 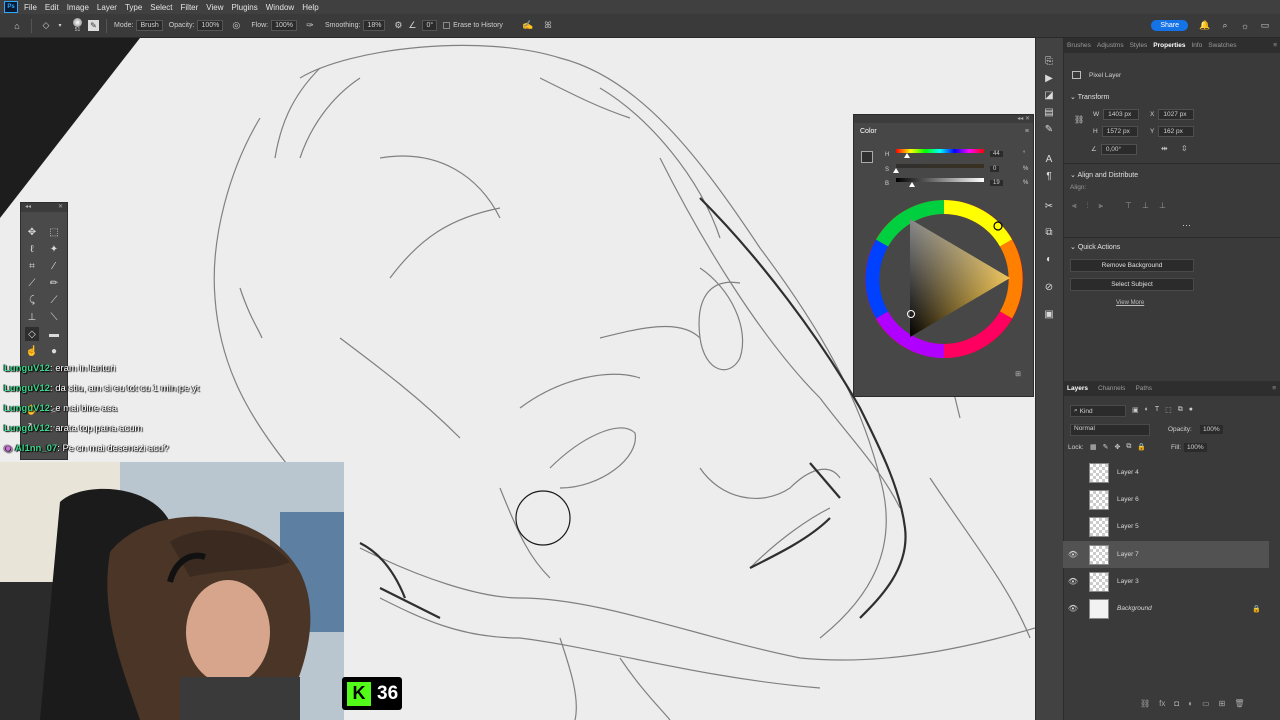 What do you see at coordinates (310, 26) in the screenshot?
I see `airbrush-icon: ✑` at bounding box center [310, 26].